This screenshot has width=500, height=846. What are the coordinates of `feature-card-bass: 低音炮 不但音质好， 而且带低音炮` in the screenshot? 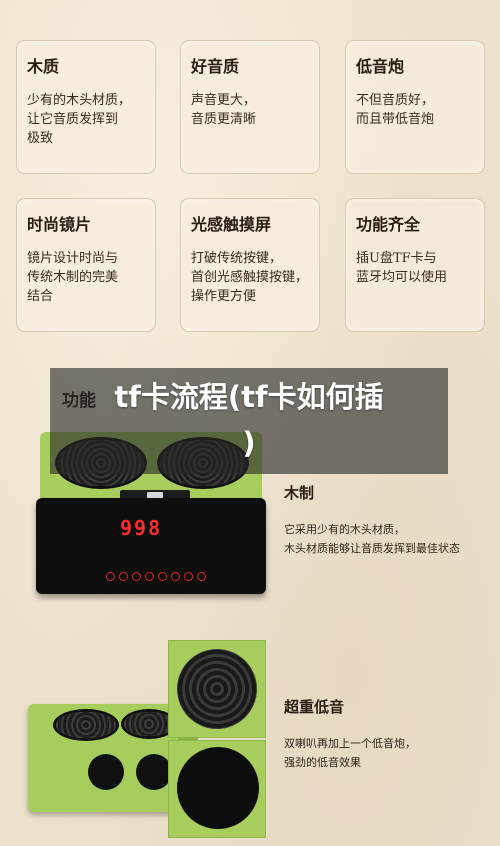 It's located at (415, 107).